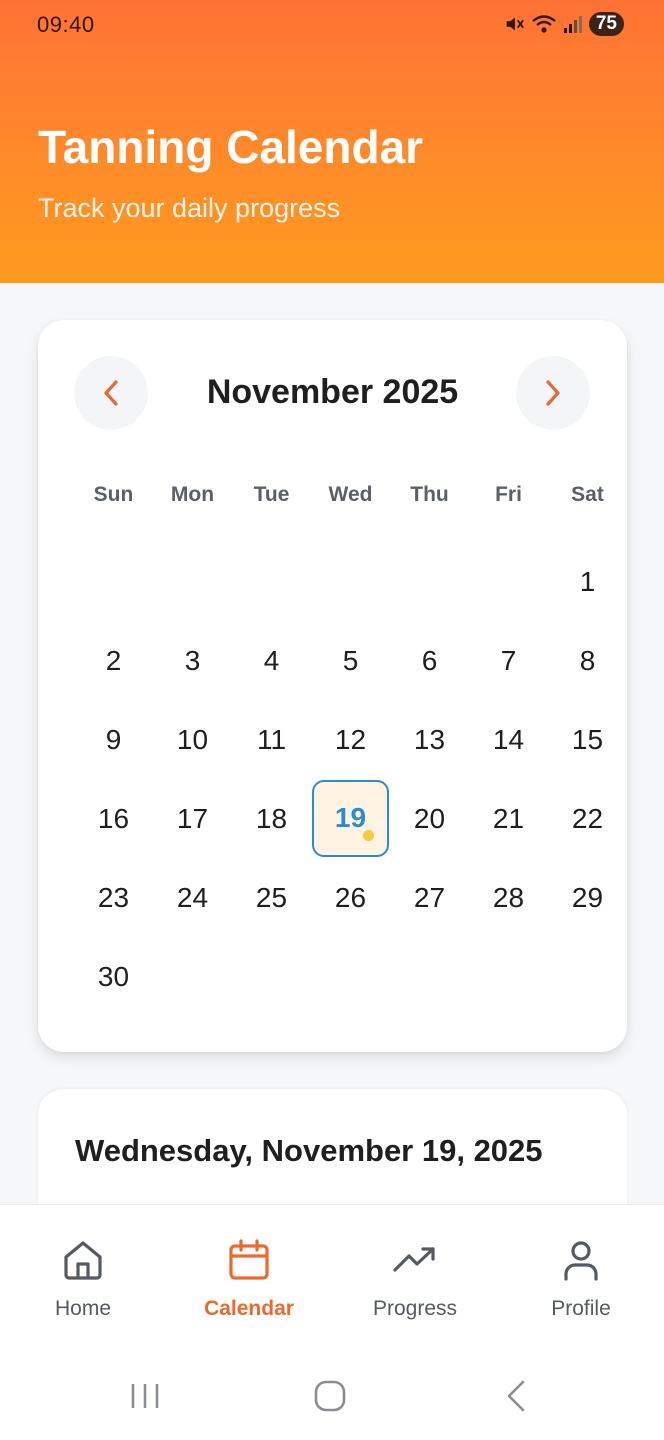 This screenshot has height=1440, width=664. Describe the element at coordinates (581, 1308) in the screenshot. I see `nav-label-profile: Profile` at that location.